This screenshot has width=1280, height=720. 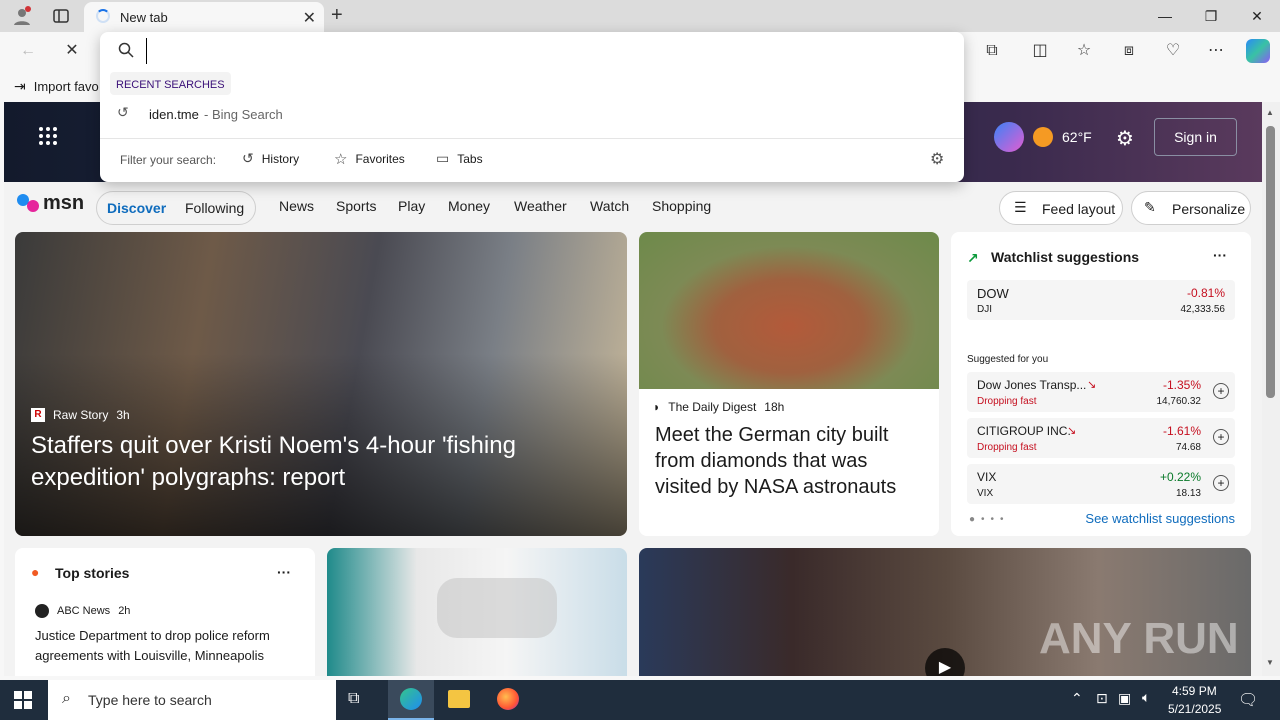 I want to click on tabs-icon: ▭, so click(x=443, y=158).